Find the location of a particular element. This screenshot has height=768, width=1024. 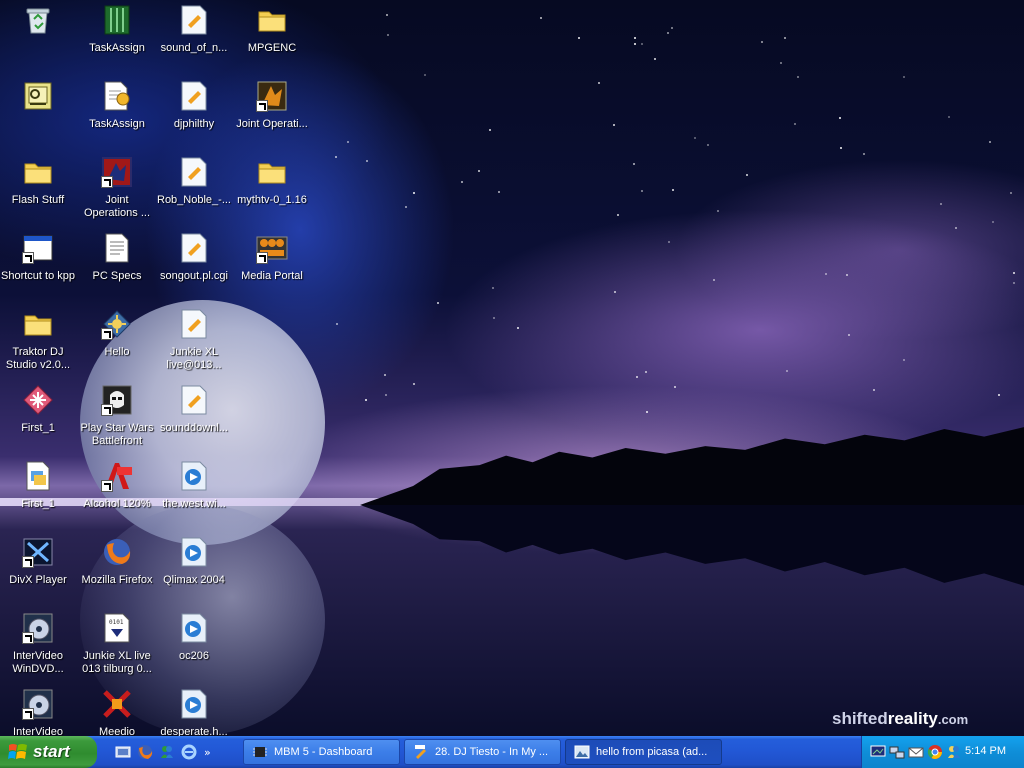

treeline-reflection is located at coordinates (692, 545).